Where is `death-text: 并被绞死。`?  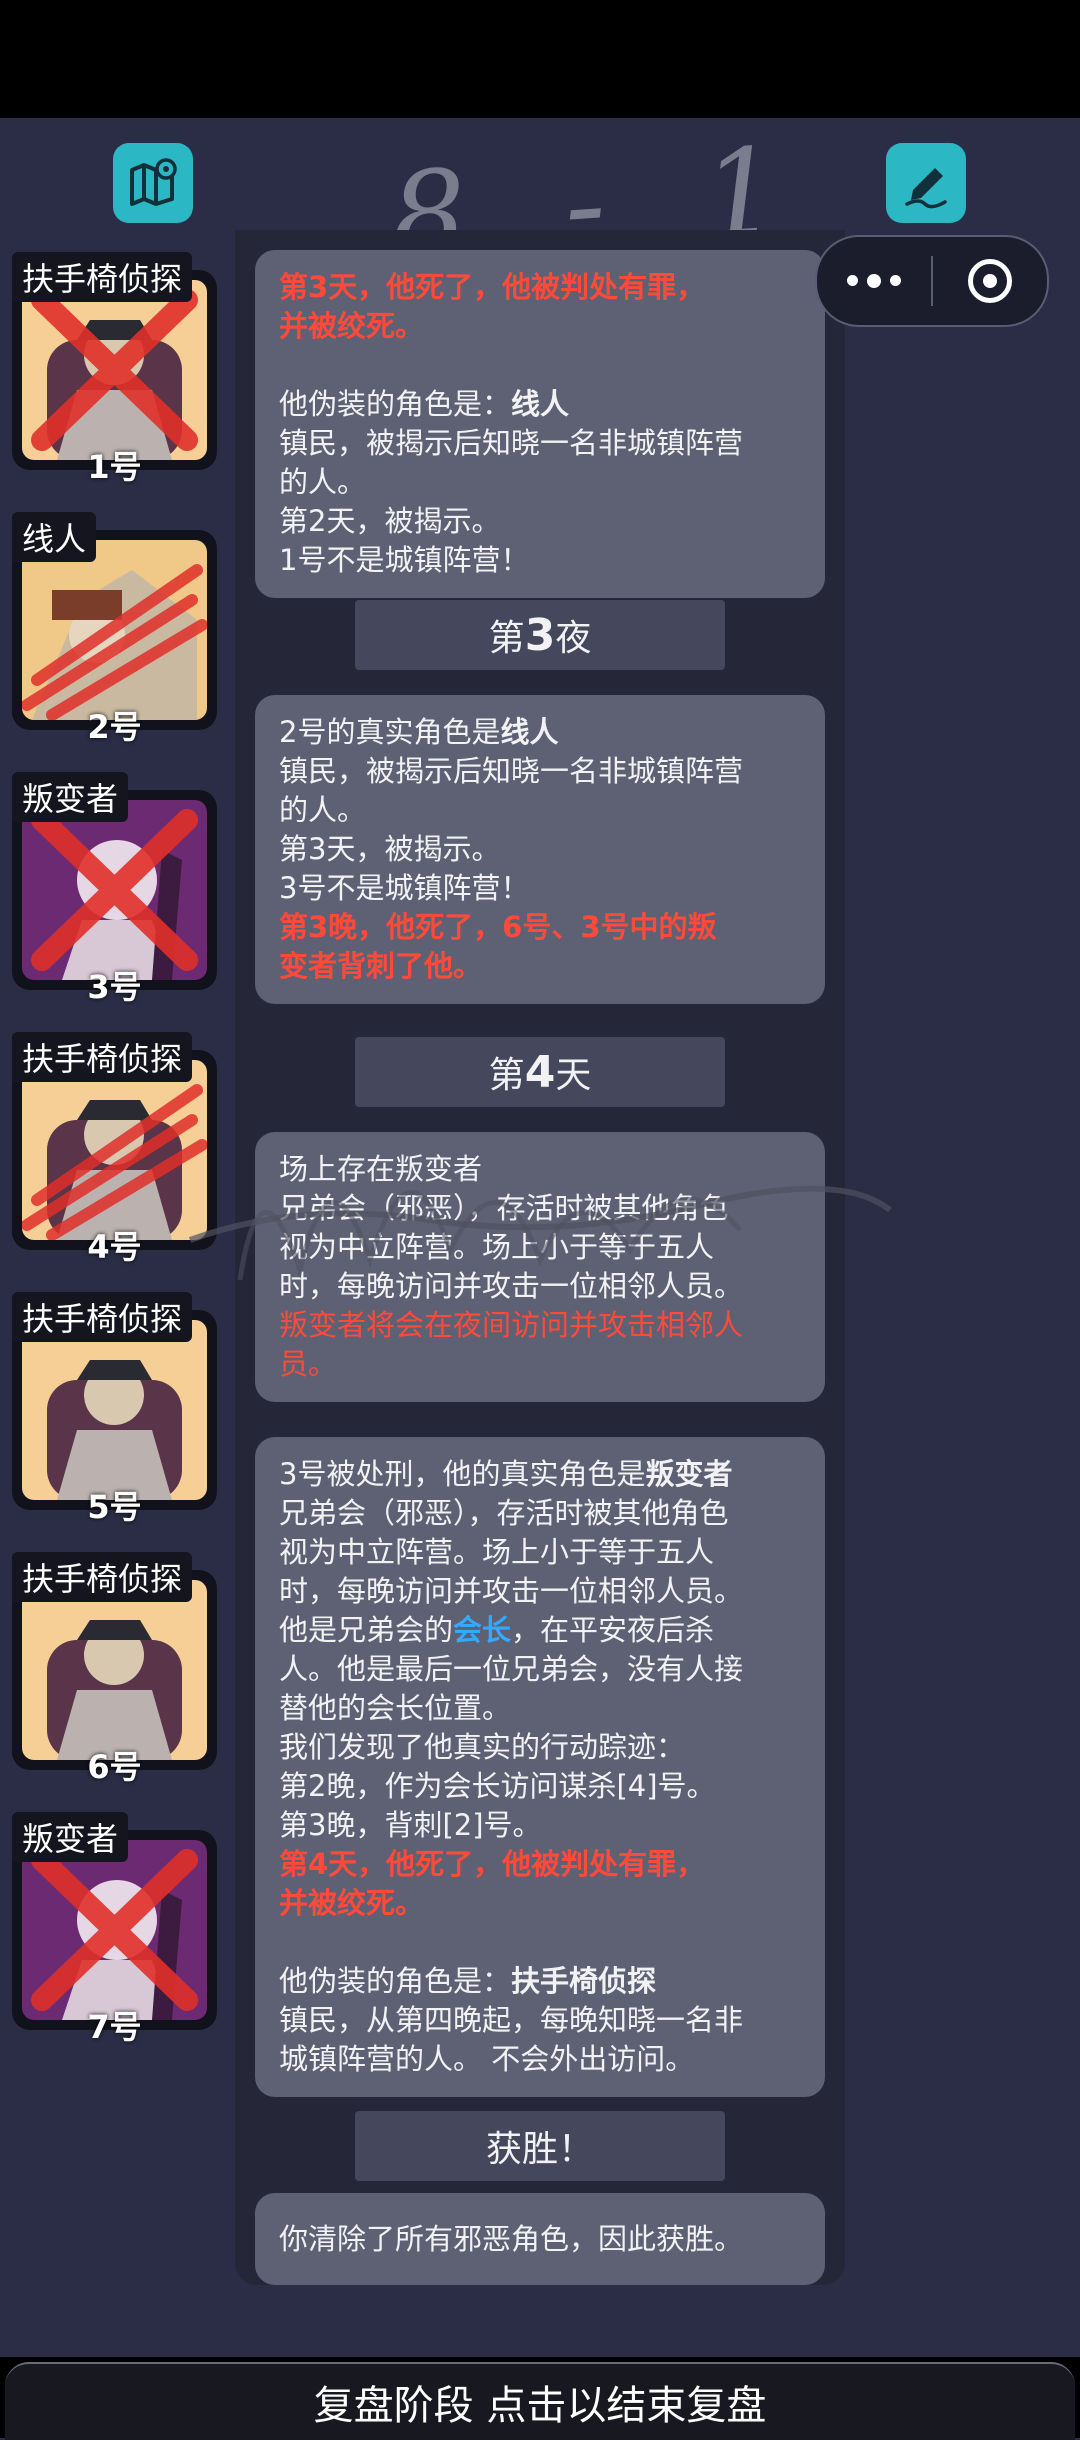
death-text: 并被绞死。 is located at coordinates (352, 326).